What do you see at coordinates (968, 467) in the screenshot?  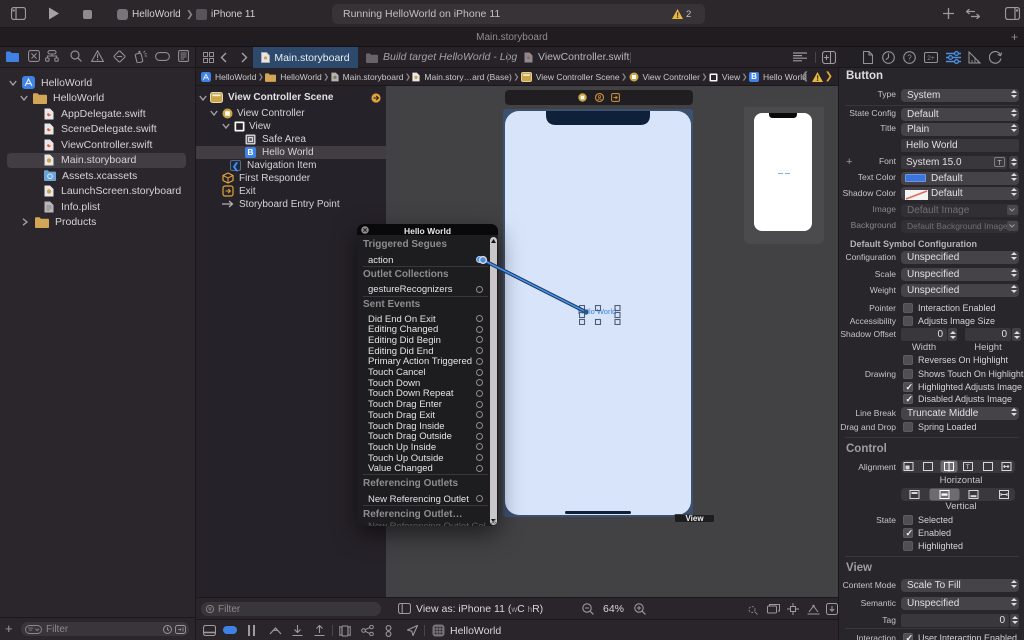 I see `svg-text: T` at bounding box center [968, 467].